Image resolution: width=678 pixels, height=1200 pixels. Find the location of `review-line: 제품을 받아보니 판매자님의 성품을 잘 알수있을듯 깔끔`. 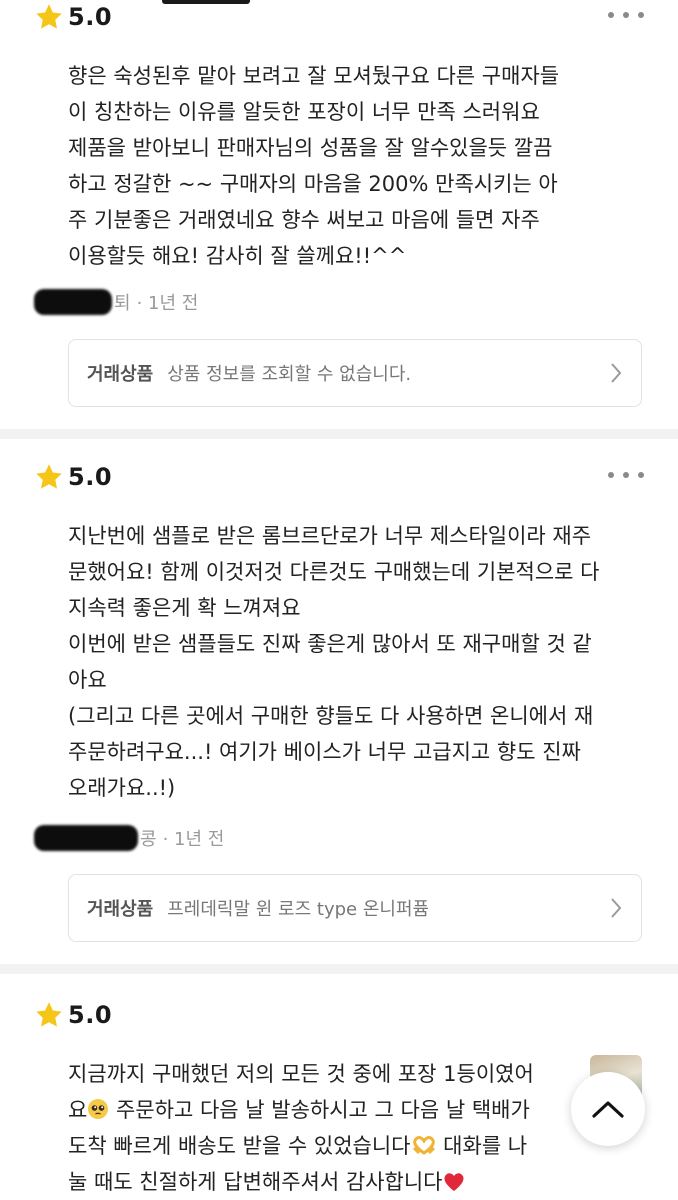

review-line: 제품을 받아보니 판매자님의 성품을 잘 알수있을듯 깔끔 is located at coordinates (310, 148).